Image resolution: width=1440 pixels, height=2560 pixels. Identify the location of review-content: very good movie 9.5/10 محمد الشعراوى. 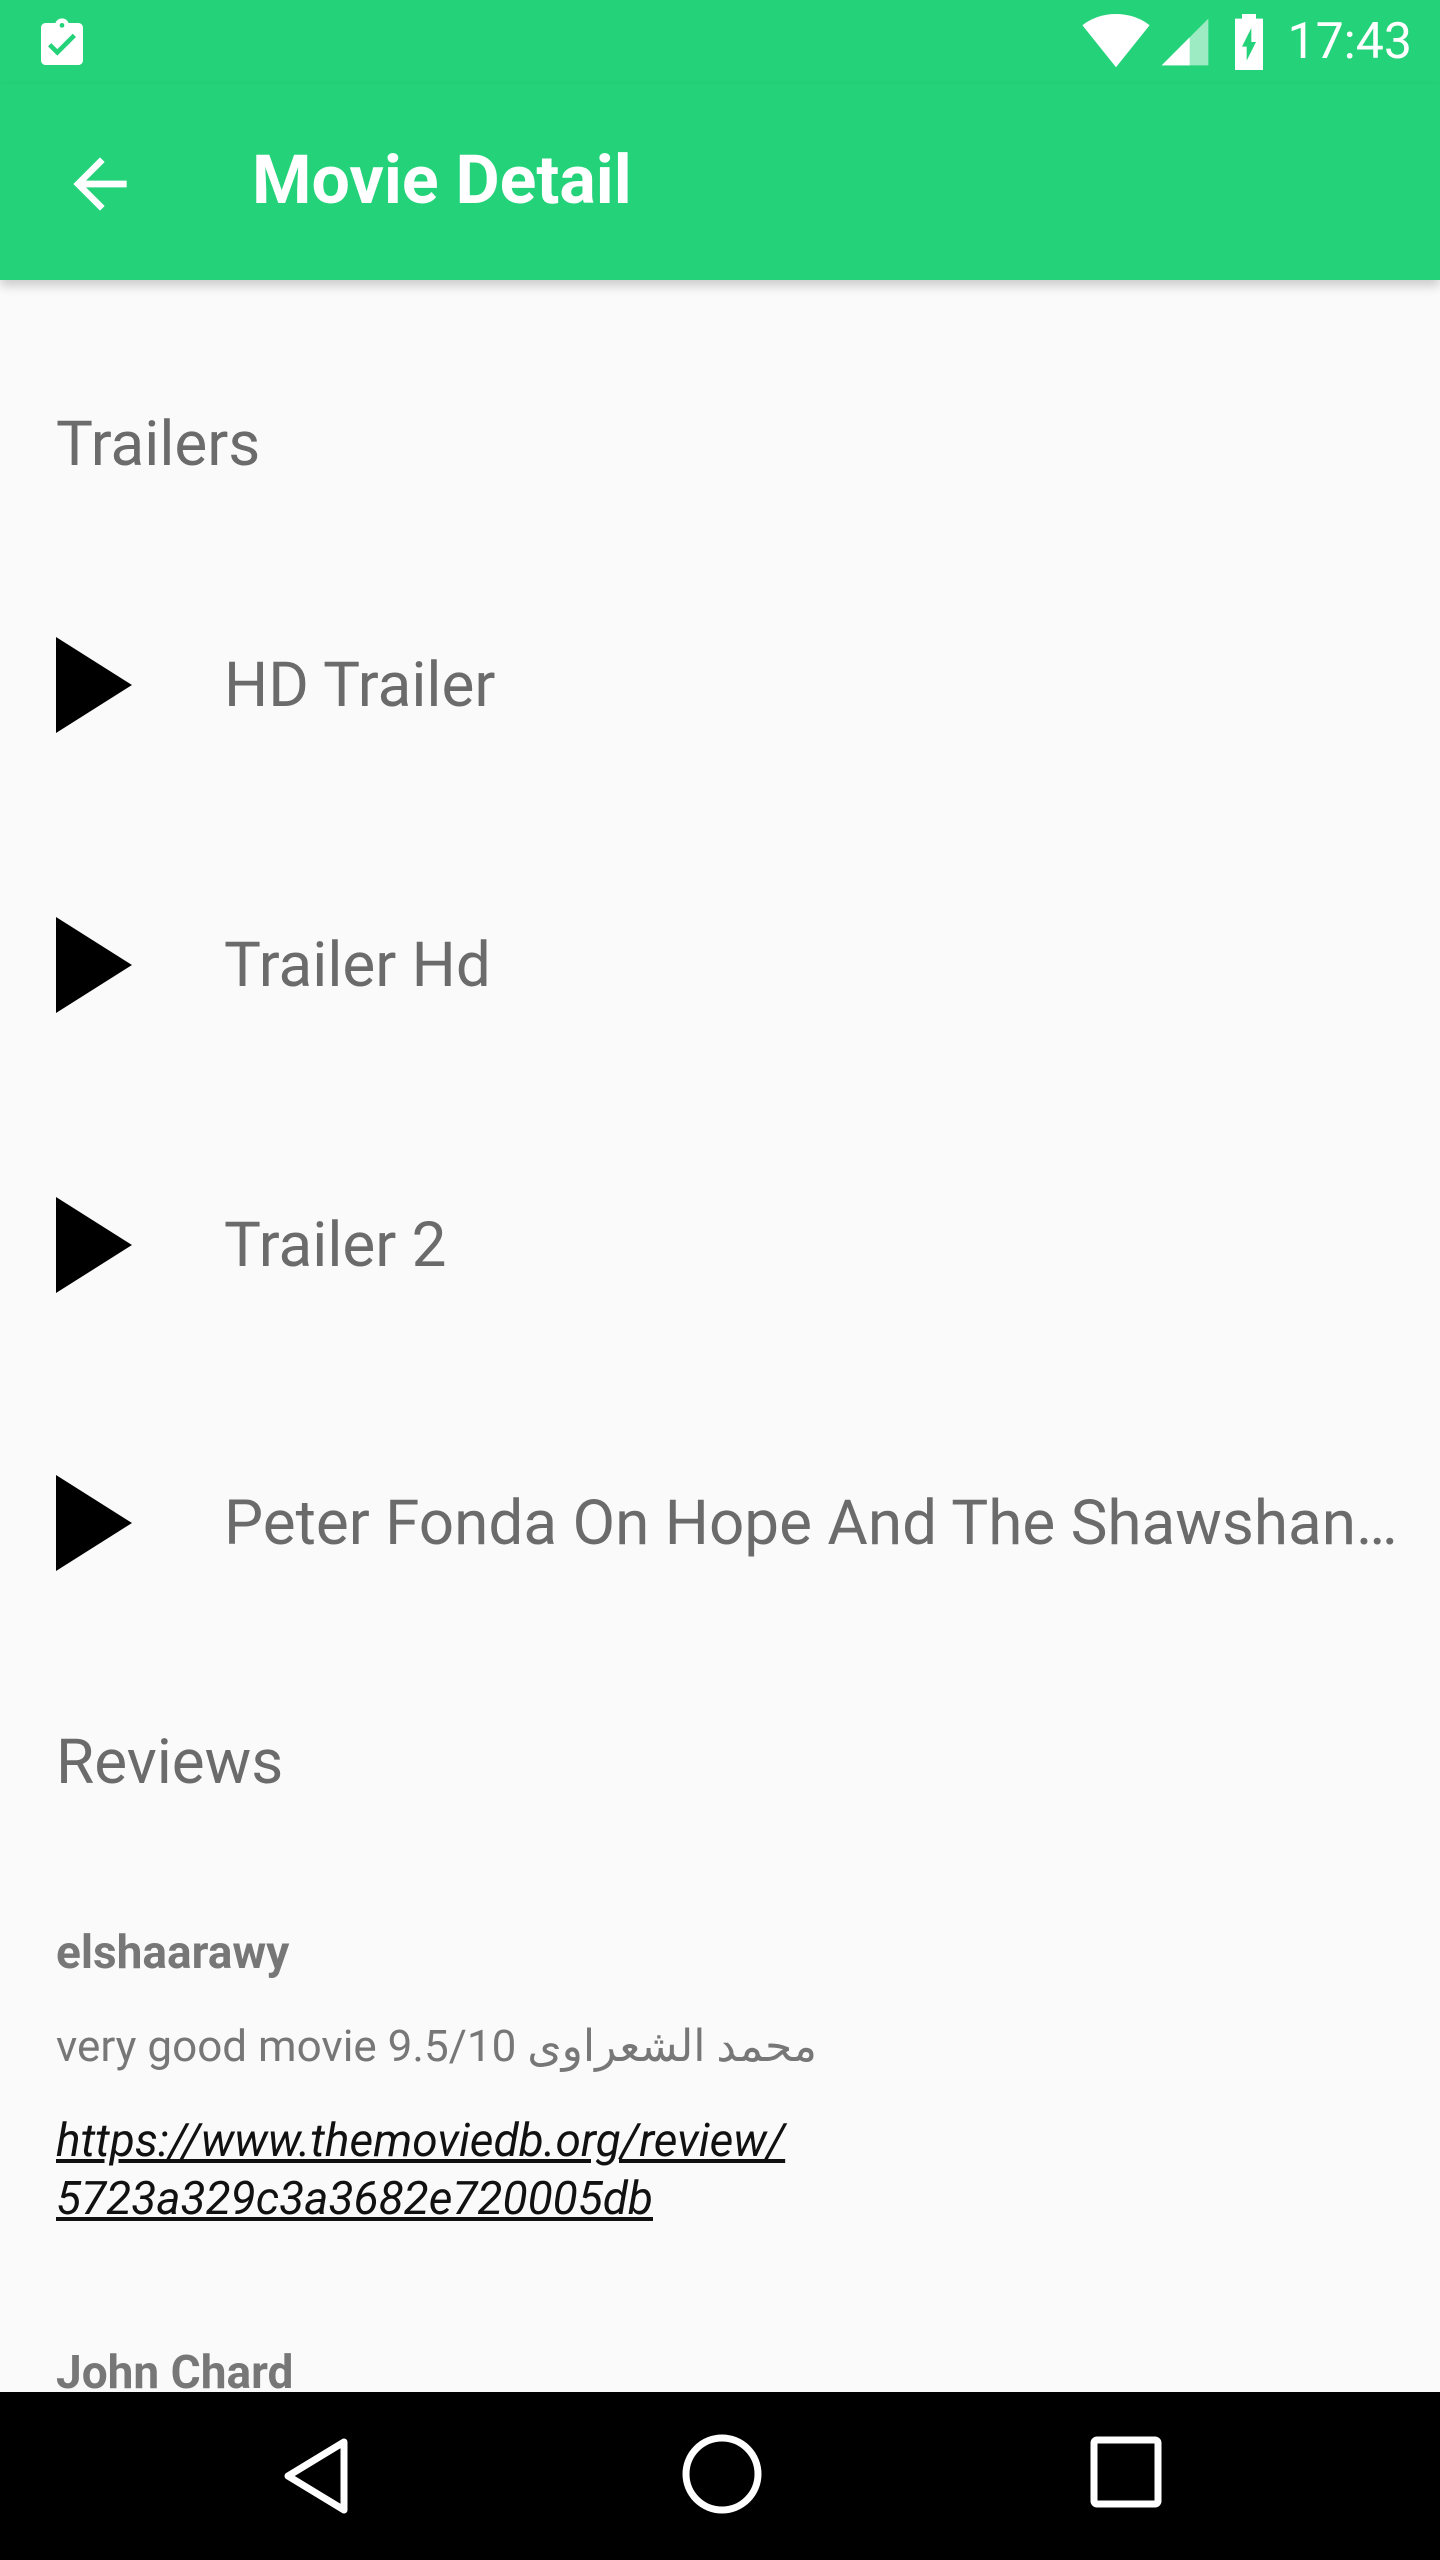
(436, 2046).